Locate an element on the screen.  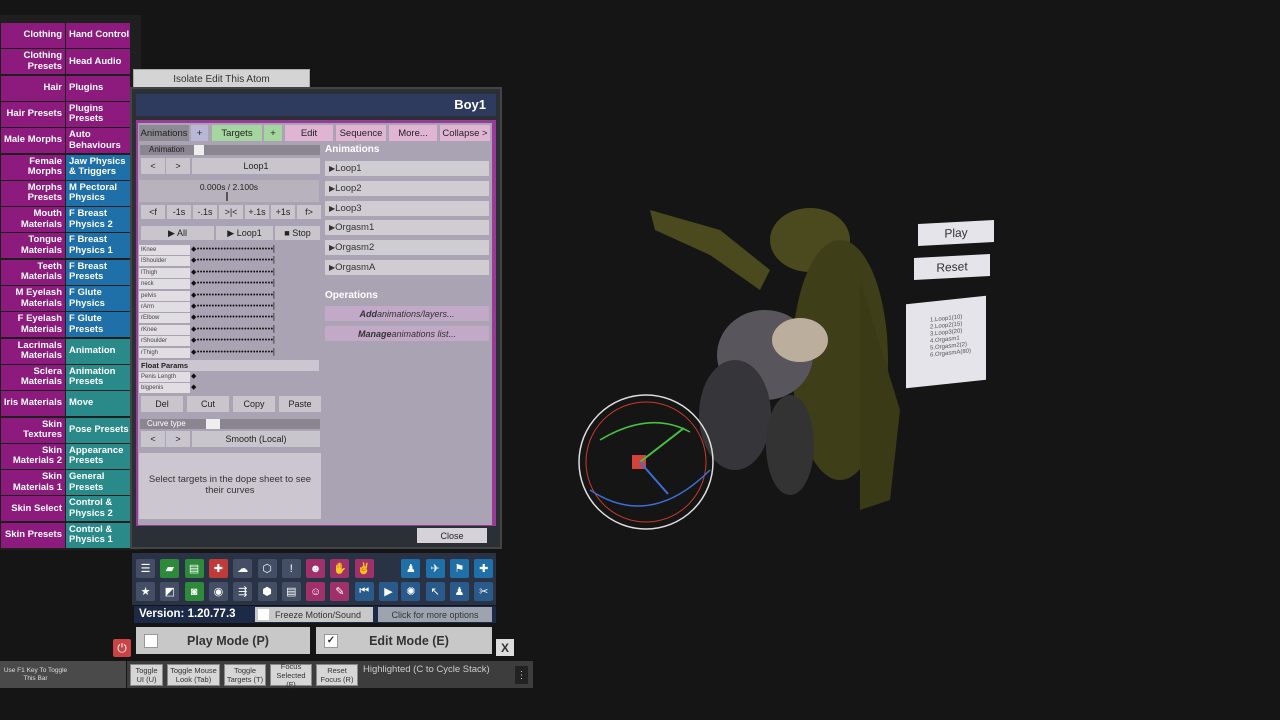
tab-targets: Targets is located at coordinates (237, 133).